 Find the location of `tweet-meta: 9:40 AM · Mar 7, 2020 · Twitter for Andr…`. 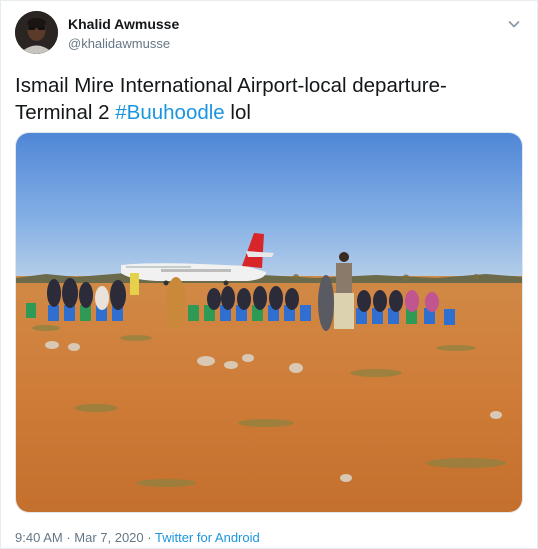

tweet-meta: 9:40 AM · Mar 7, 2020 · Twitter for Andr… is located at coordinates (137, 537).